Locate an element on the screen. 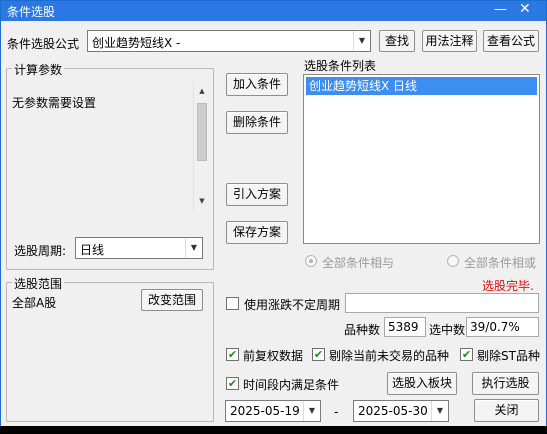 The width and height of the screenshot is (547, 434). exclude-untraded-checkbox: ✔ is located at coordinates (318, 354).